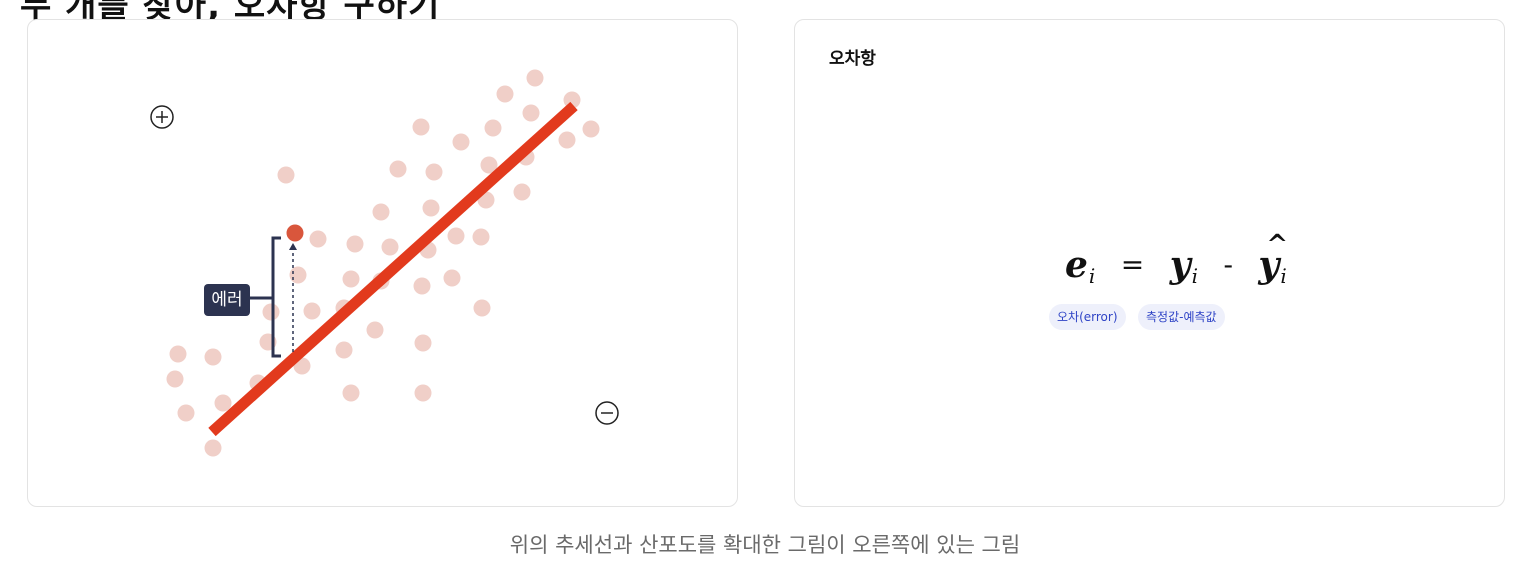 The height and width of the screenshot is (580, 1530). I want to click on formula-e: e, so click(1076, 265).